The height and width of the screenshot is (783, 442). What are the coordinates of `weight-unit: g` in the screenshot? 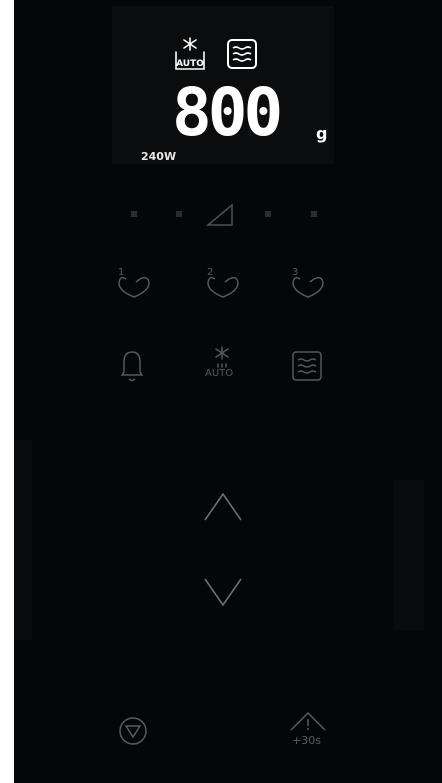 It's located at (322, 133).